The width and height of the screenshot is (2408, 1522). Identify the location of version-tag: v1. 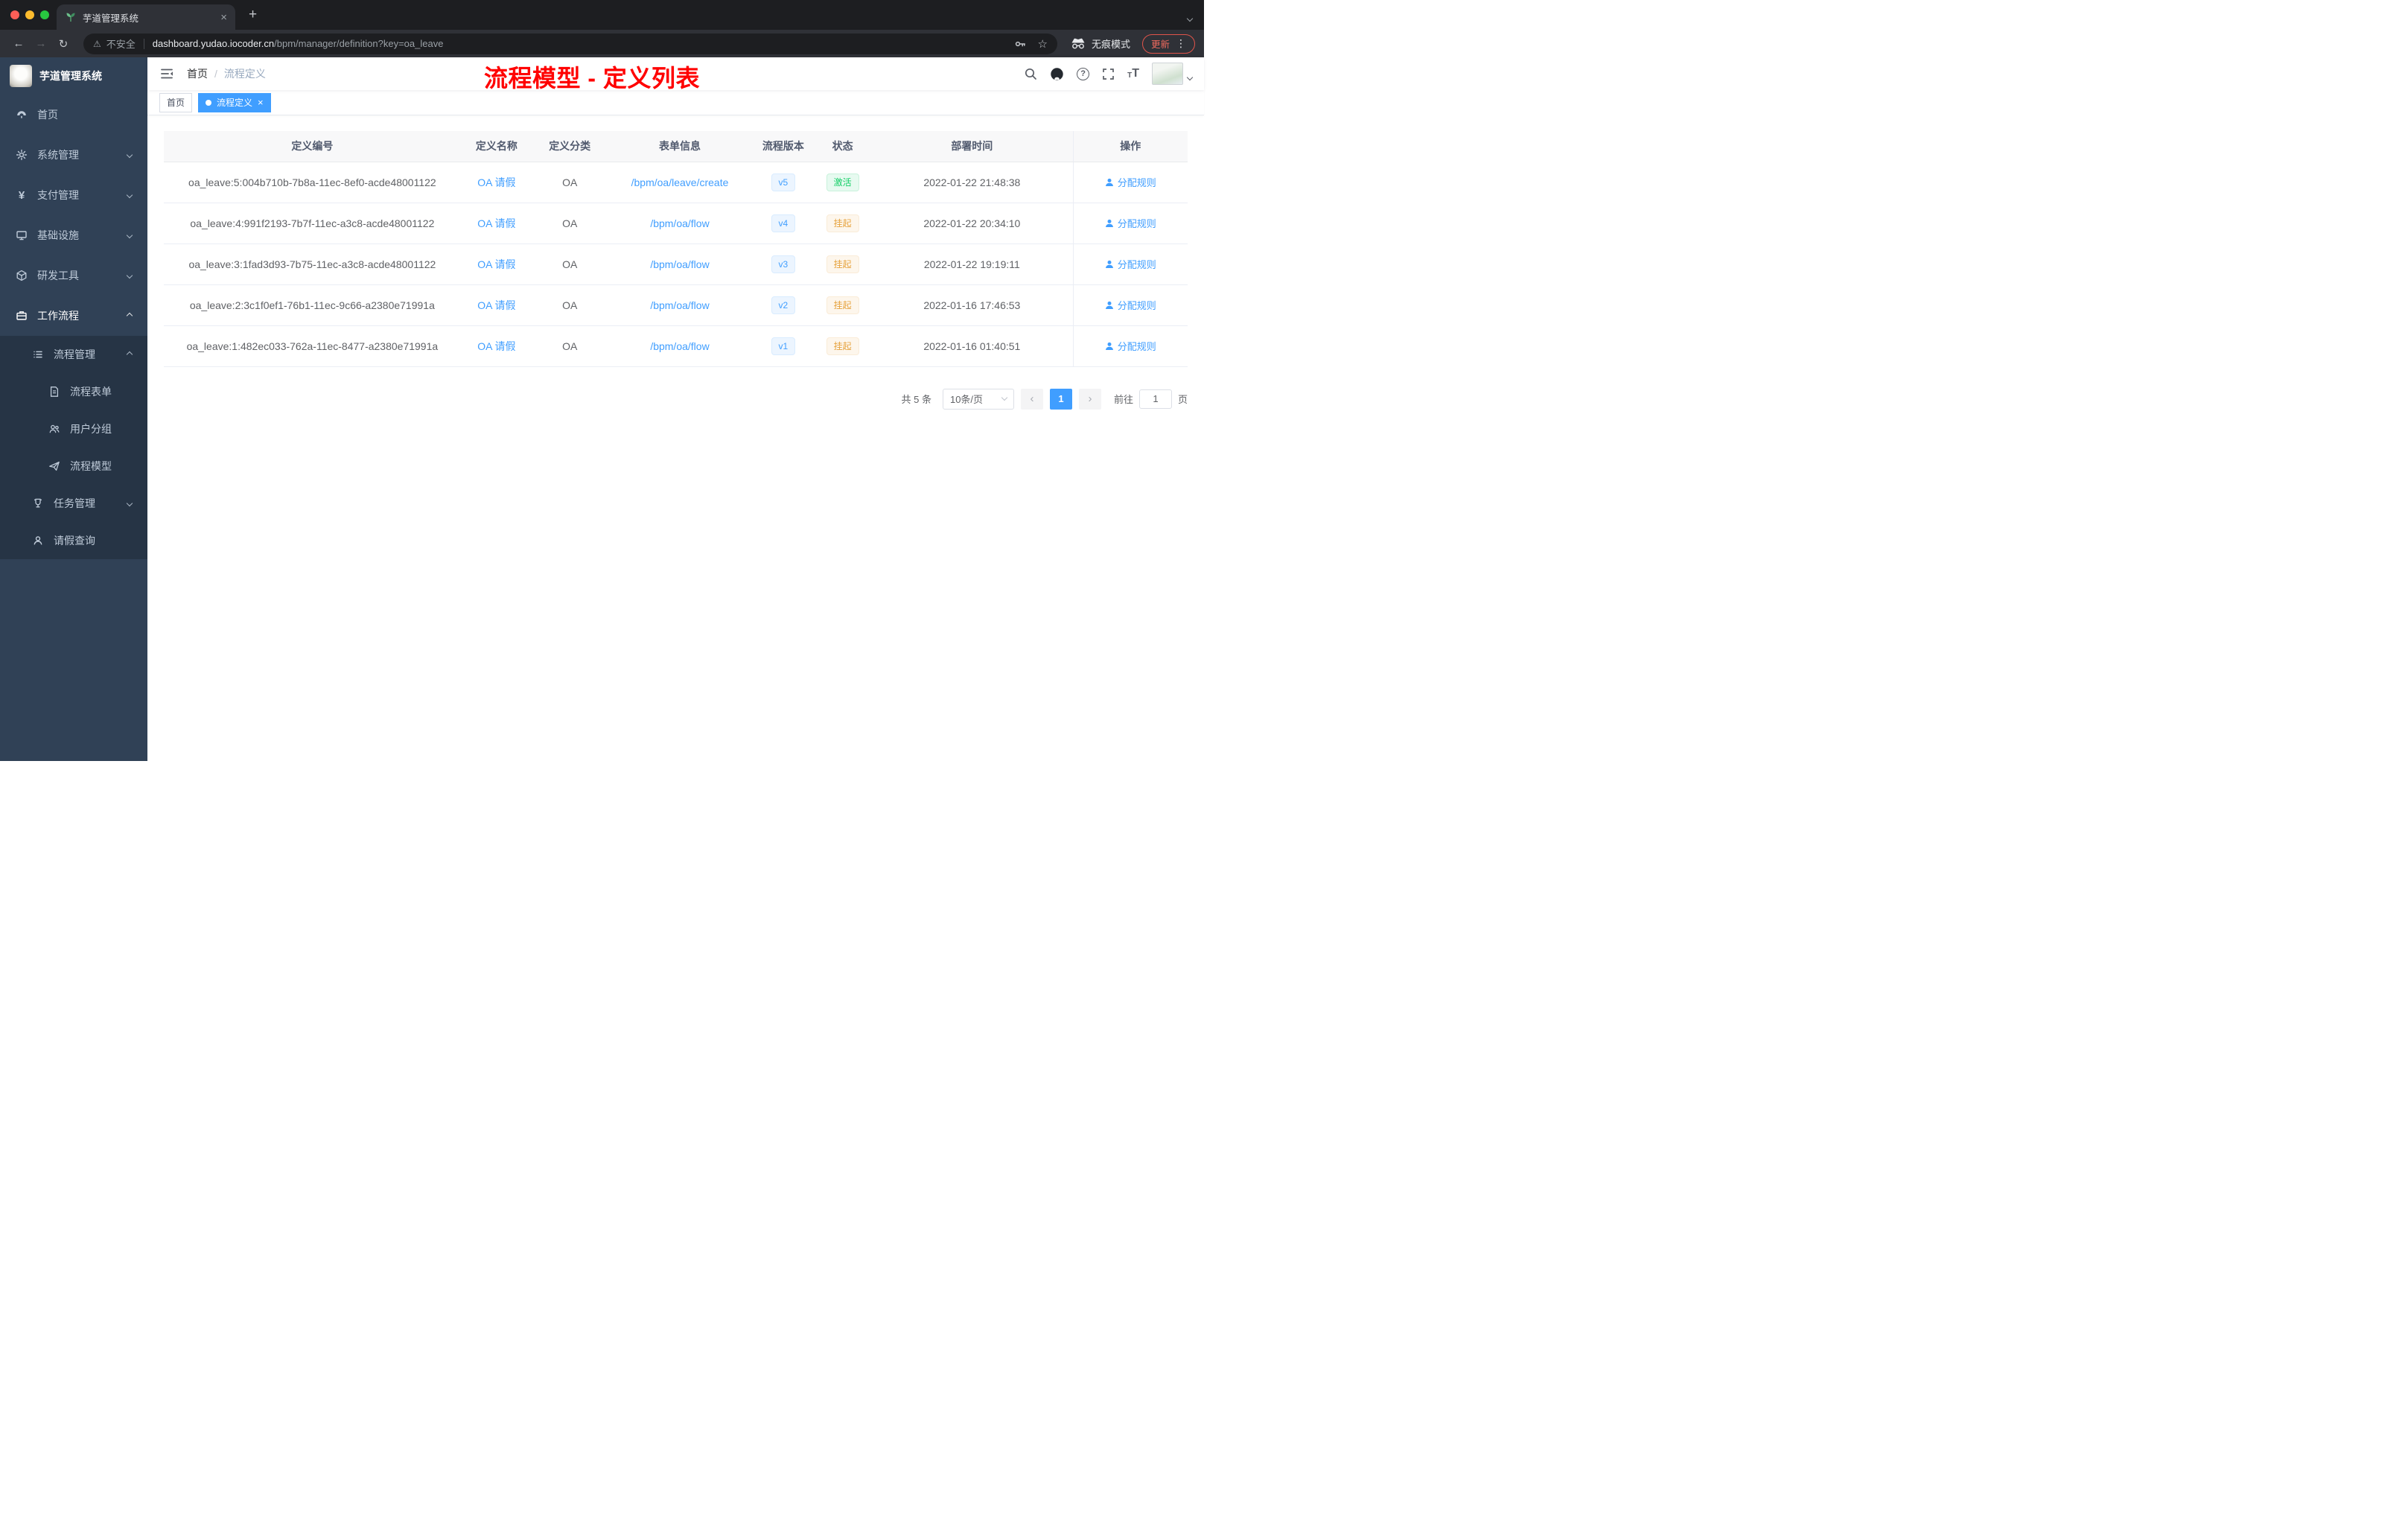
(783, 346).